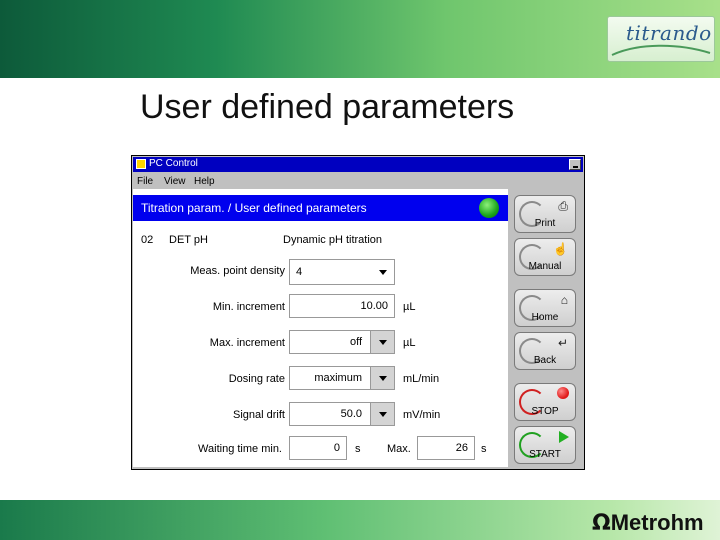 This screenshot has width=720, height=540. Describe the element at coordinates (188, 240) in the screenshot. I see `method-mode: DET pH` at that location.